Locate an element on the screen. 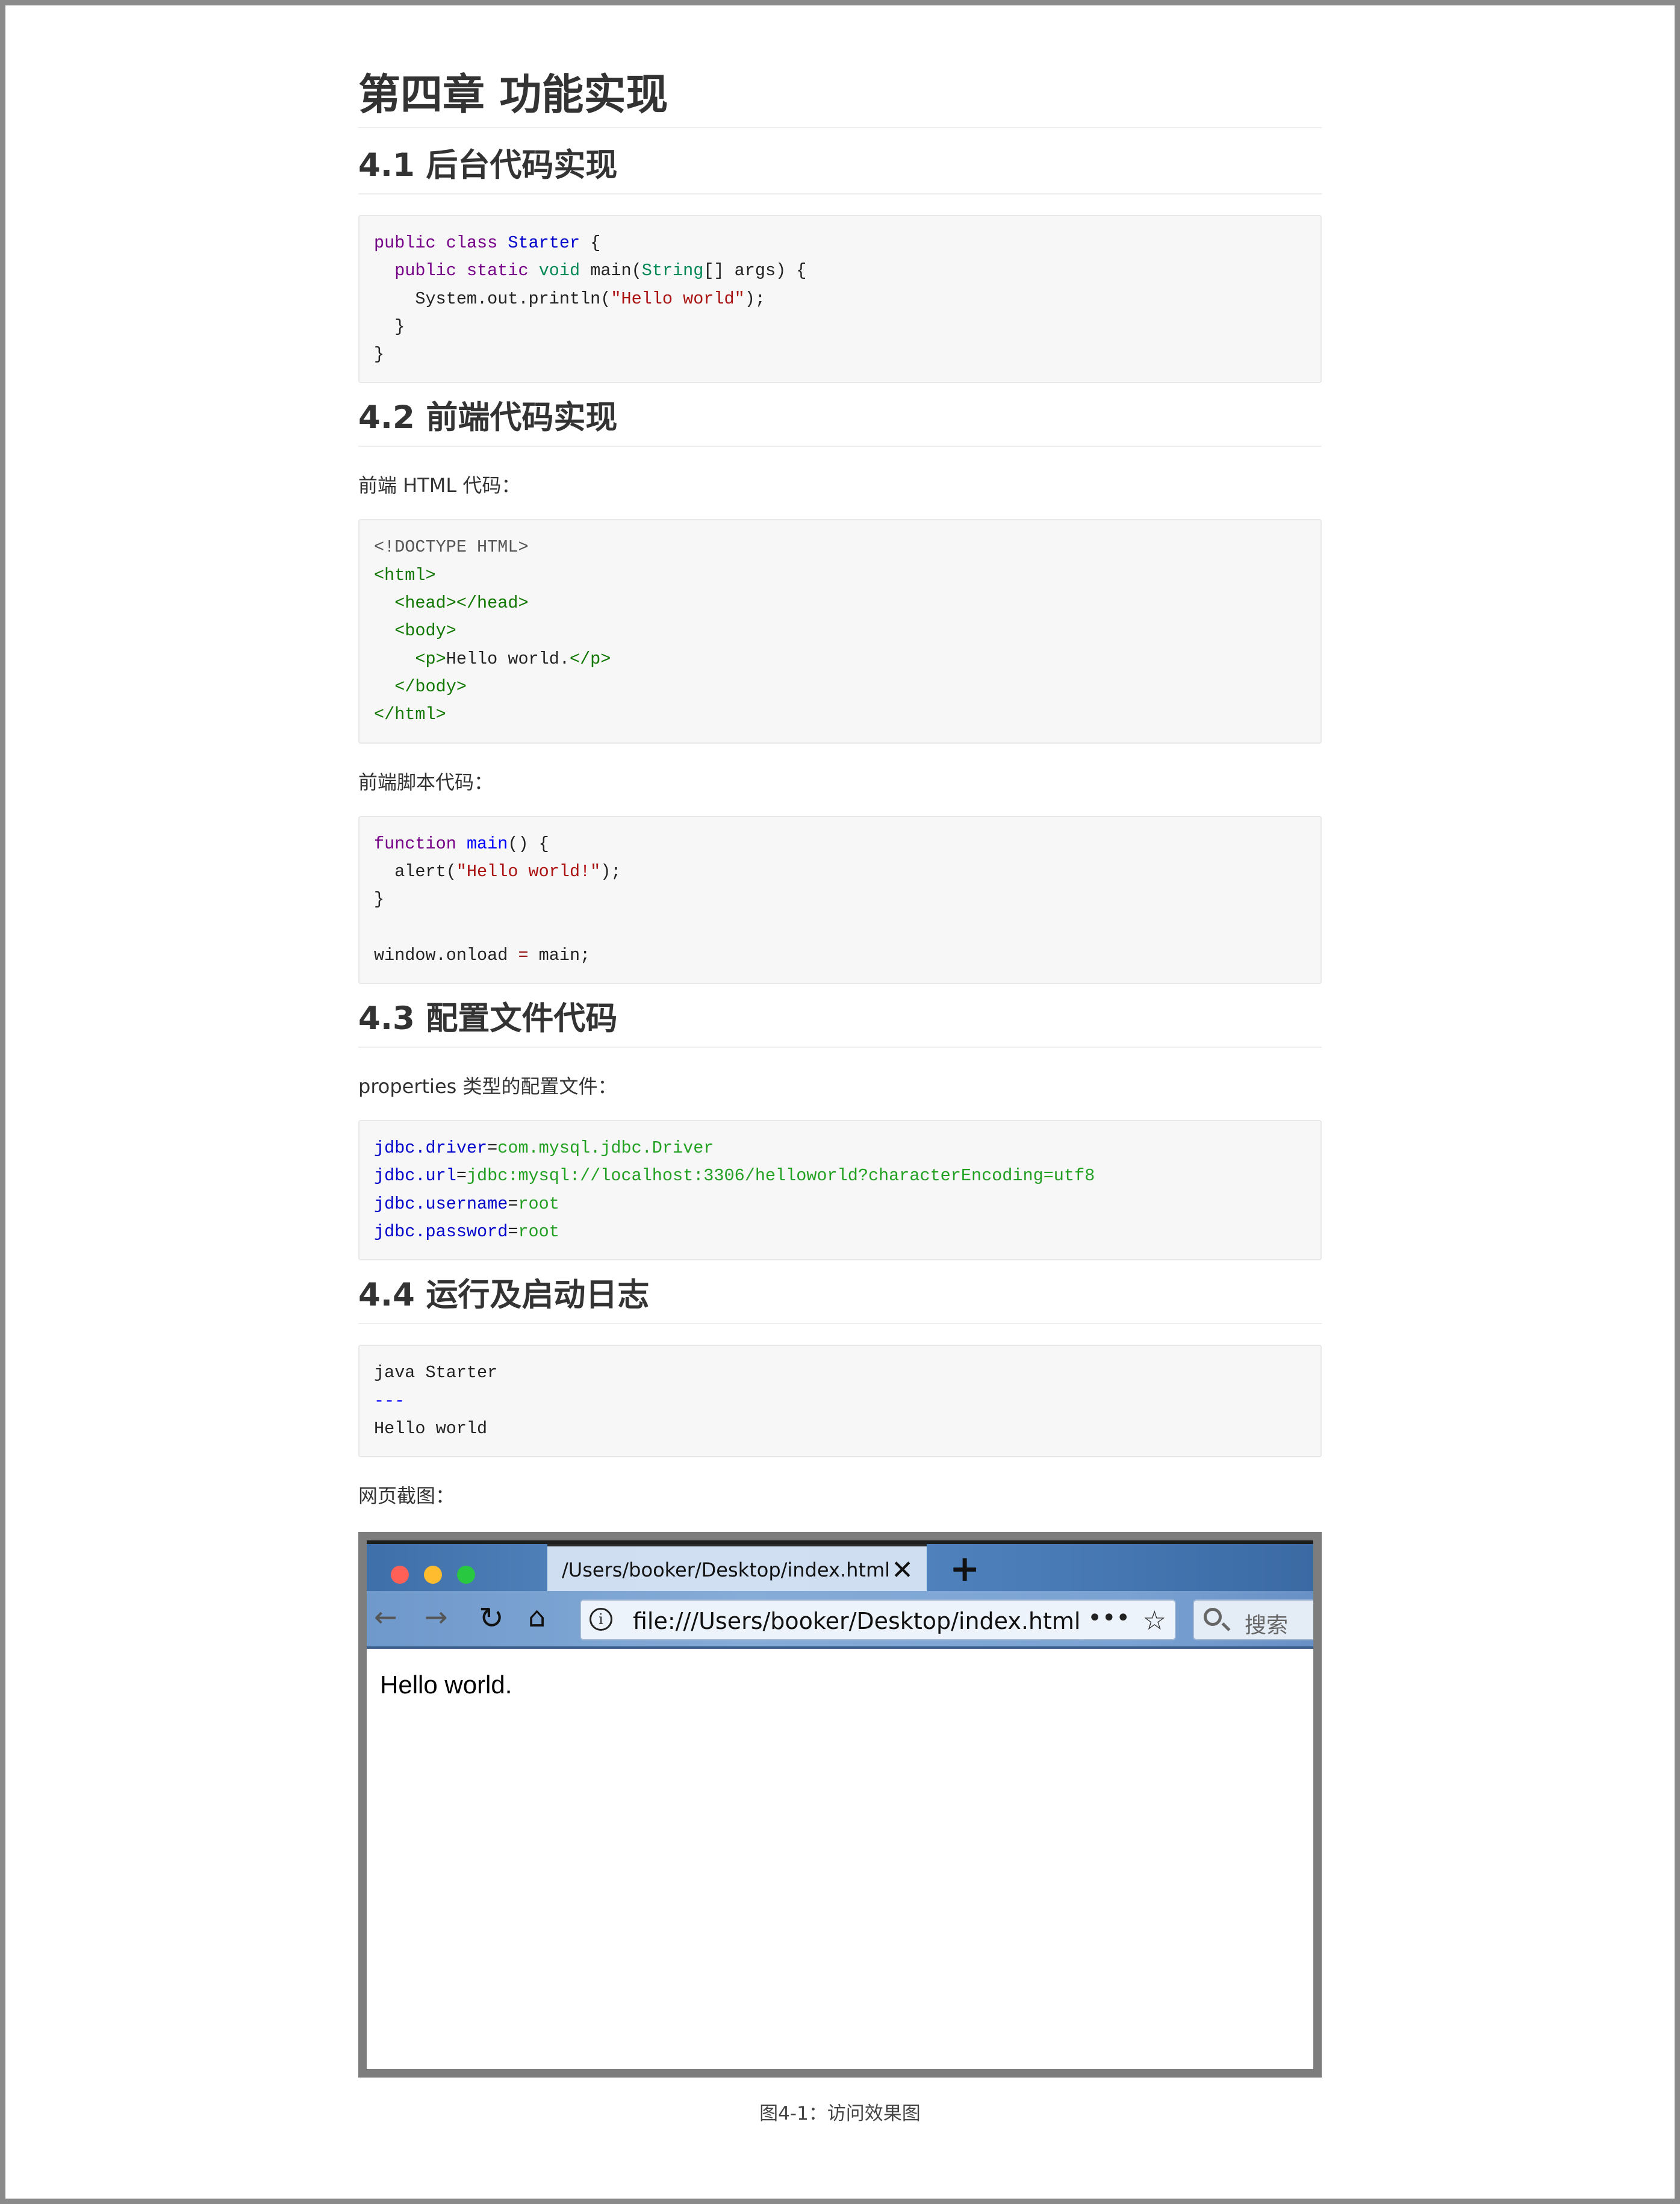 Image resolution: width=1680 pixels, height=2204 pixels. html-code-label: 前端 HTML 代码： is located at coordinates (440, 485).